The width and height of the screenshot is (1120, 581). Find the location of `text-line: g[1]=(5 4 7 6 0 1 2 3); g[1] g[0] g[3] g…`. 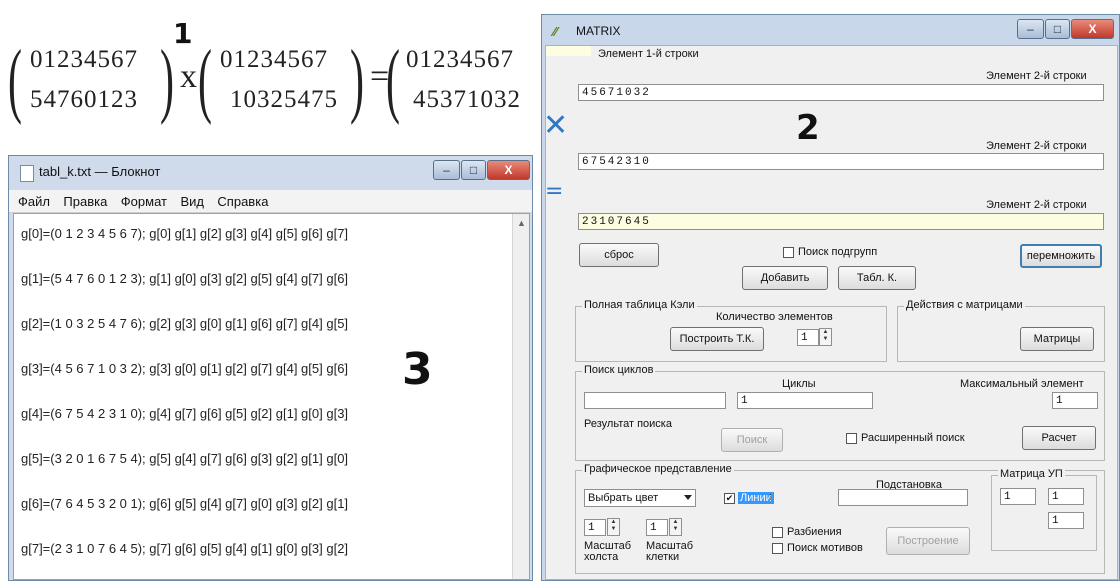

text-line: g[1]=(5 4 7 6 0 1 2 3); g[1] g[0] g[3] g… is located at coordinates (185, 278).